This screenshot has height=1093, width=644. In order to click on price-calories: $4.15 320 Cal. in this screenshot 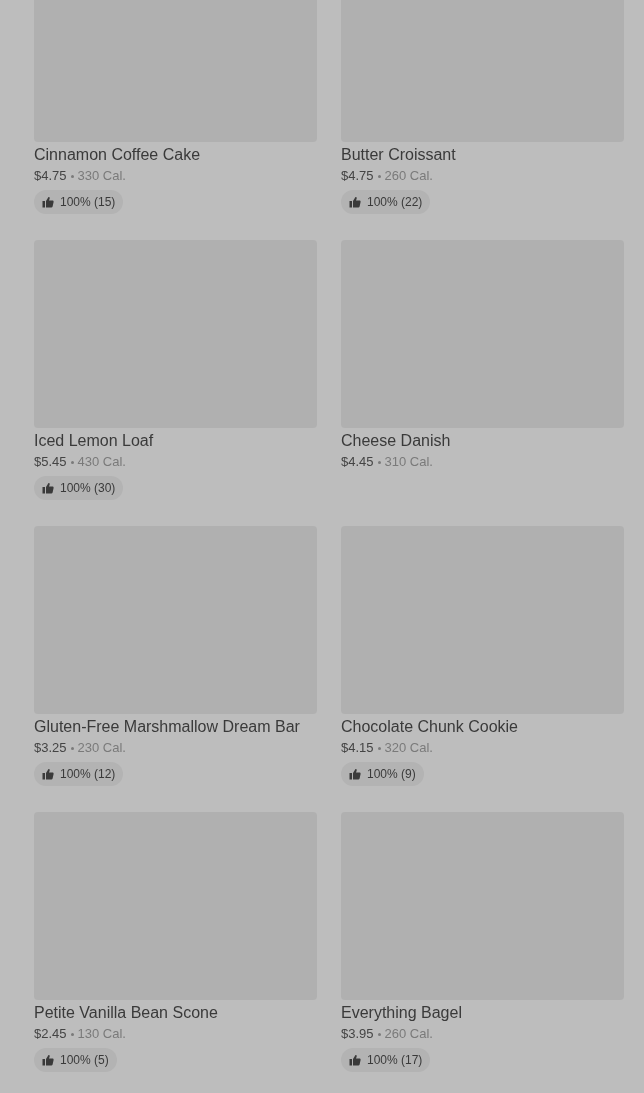, I will do `click(387, 748)`.